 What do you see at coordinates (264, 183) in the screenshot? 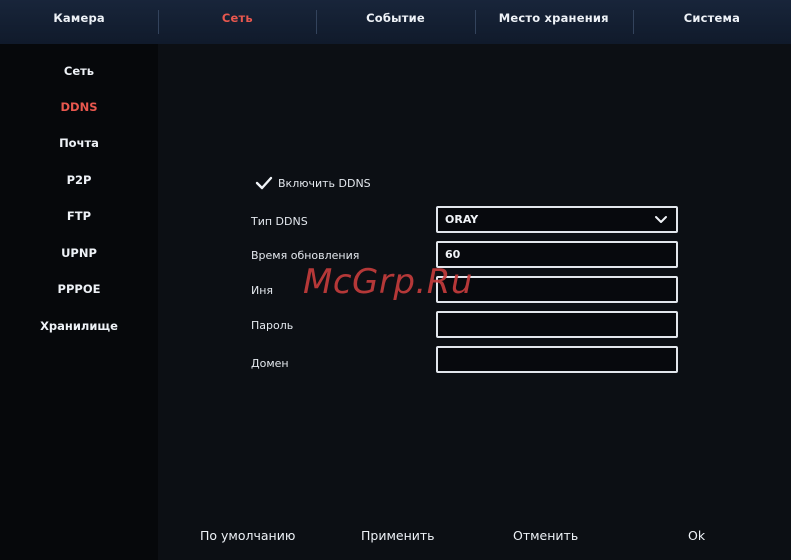
I see `checkmark-icon` at bounding box center [264, 183].